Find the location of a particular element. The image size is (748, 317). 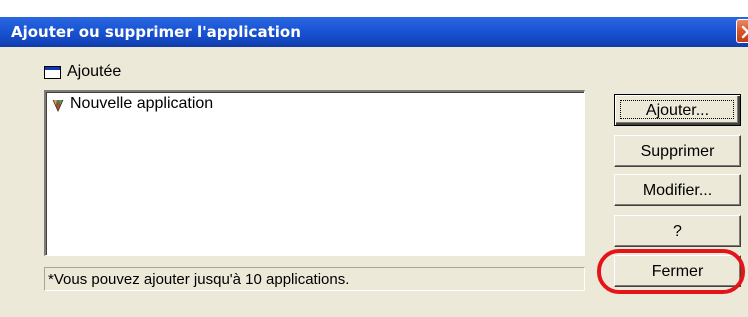

group-label: Ajoutée is located at coordinates (94, 71).